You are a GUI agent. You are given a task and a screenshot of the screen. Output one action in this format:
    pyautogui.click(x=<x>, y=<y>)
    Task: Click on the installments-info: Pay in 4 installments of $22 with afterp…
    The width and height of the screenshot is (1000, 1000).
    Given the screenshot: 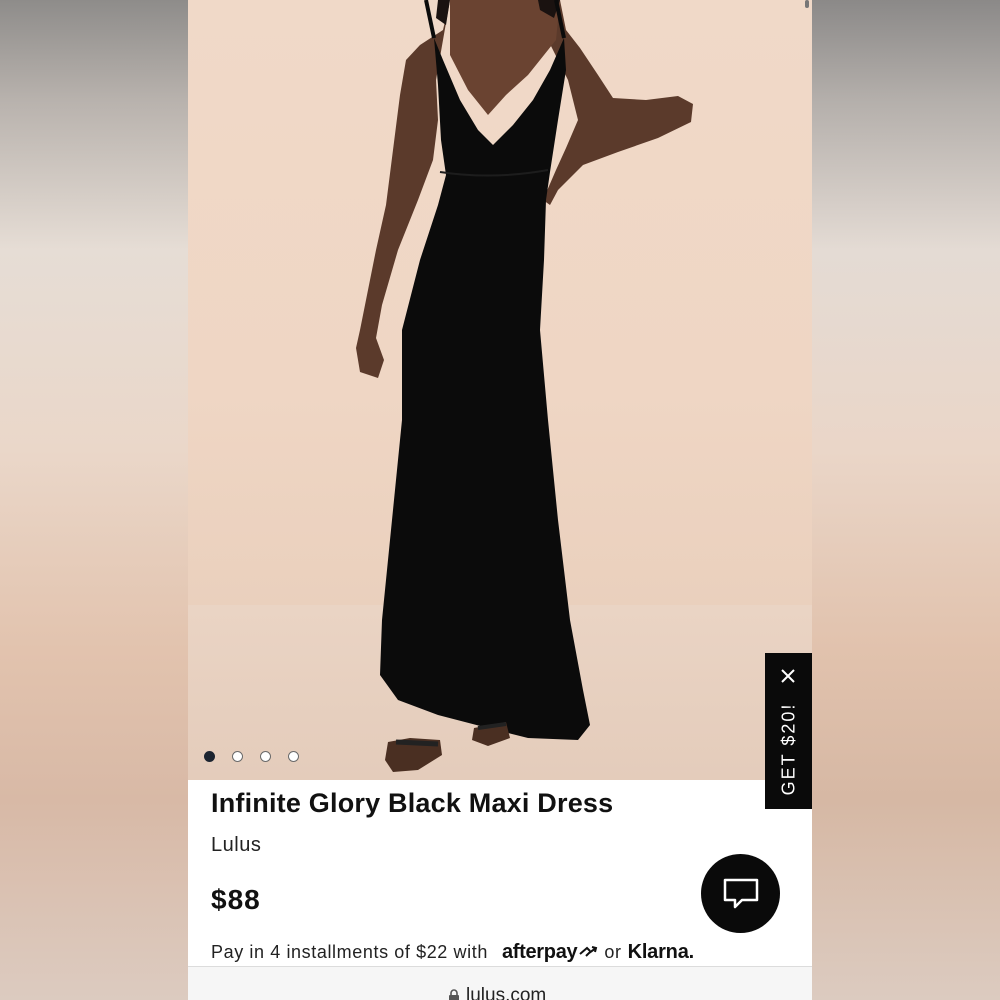 What is the action you would take?
    pyautogui.click(x=452, y=952)
    